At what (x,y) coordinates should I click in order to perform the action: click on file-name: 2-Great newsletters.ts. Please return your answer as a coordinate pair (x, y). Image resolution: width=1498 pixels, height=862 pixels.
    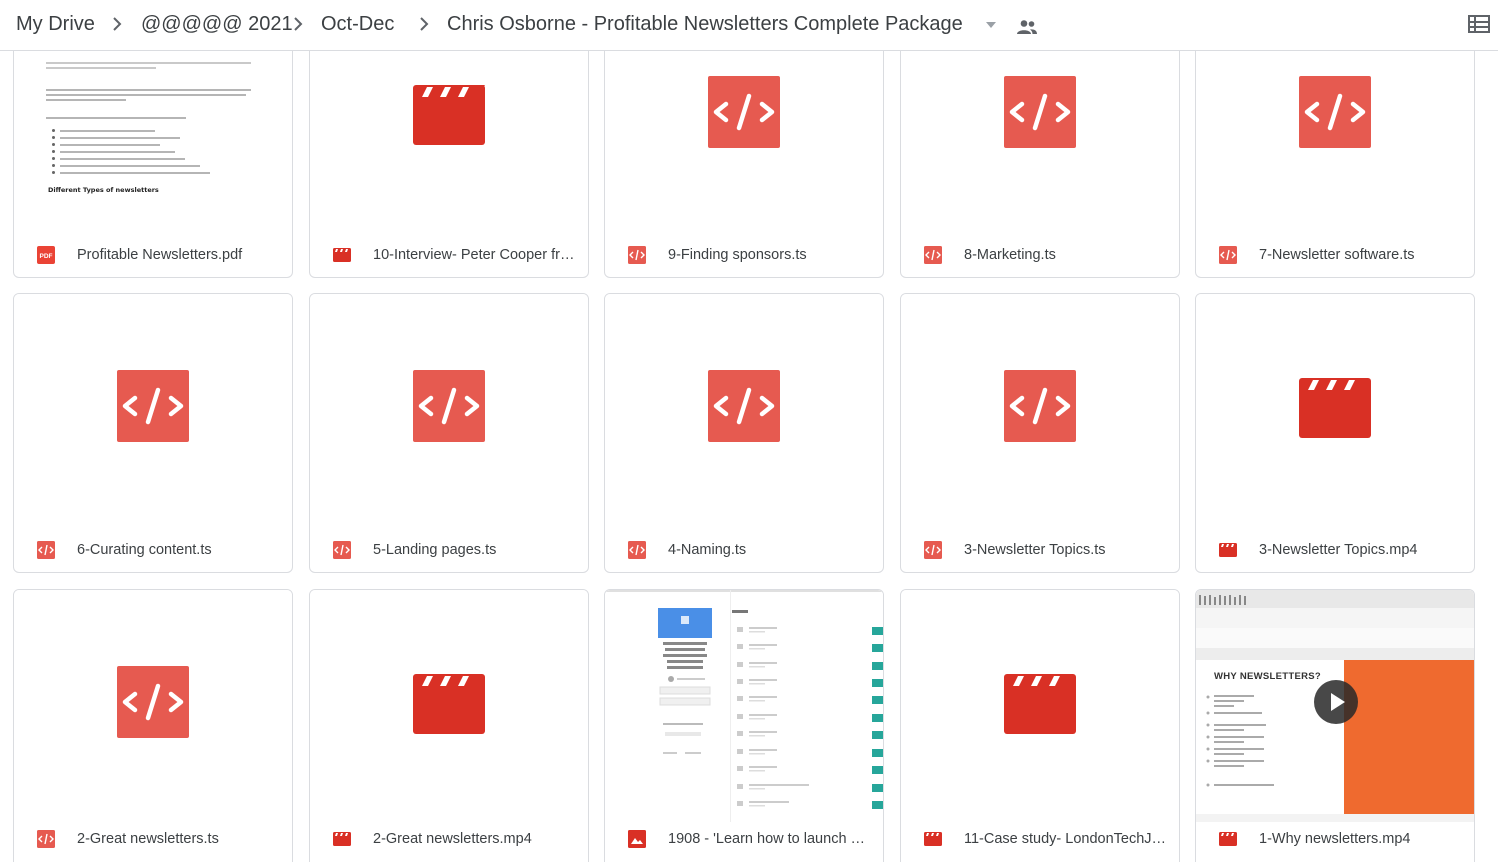
    Looking at the image, I should click on (148, 839).